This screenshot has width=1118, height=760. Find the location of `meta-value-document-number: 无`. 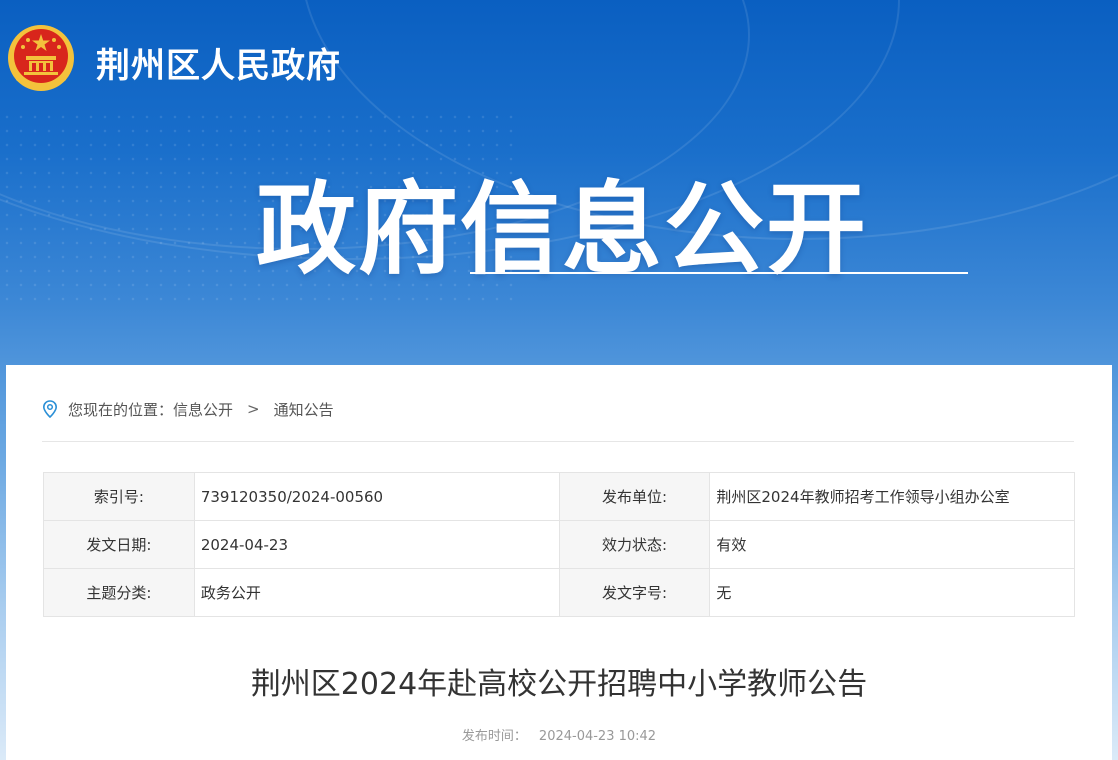

meta-value-document-number: 无 is located at coordinates (892, 592).